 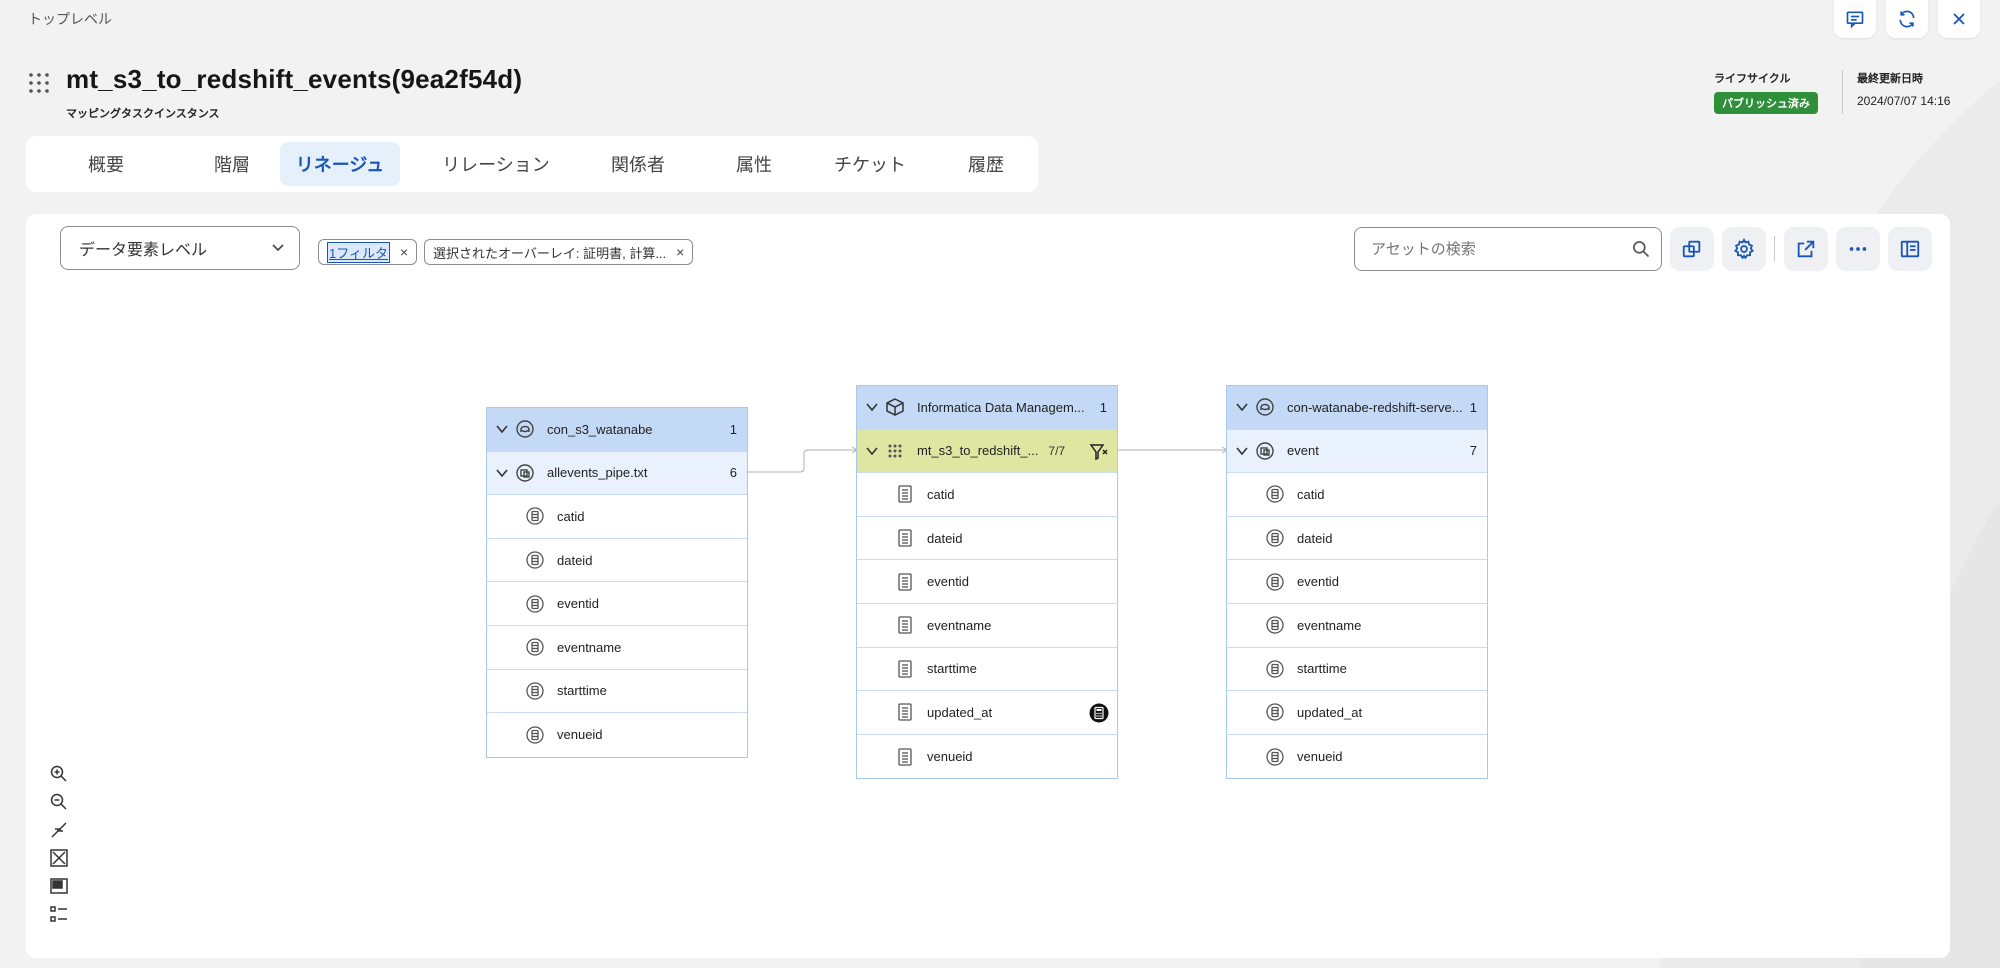 What do you see at coordinates (1806, 249) in the screenshot?
I see `open-external-button` at bounding box center [1806, 249].